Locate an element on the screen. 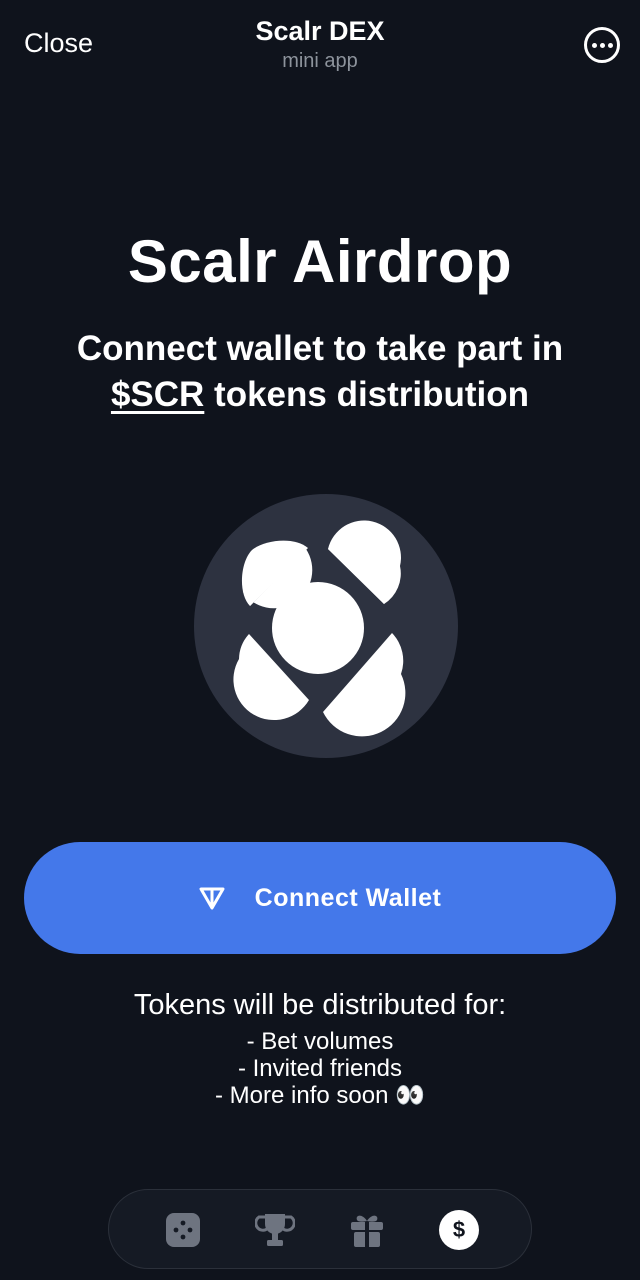  app-header: Close Scalr DEX mini app is located at coordinates (320, 45).